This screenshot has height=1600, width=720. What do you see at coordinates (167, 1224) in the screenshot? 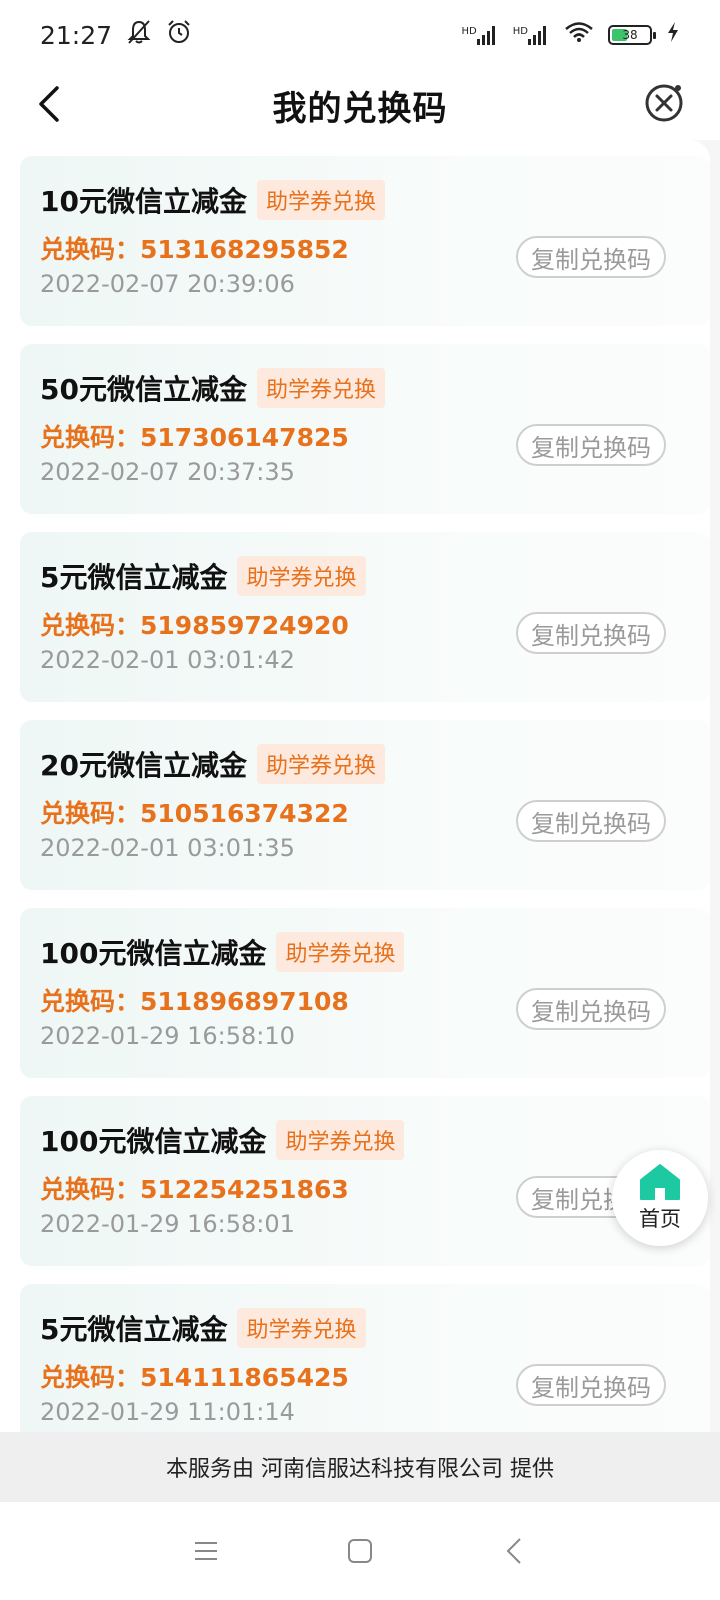
I see `redeem-time: 2022-01-29 16:58:01` at bounding box center [167, 1224].